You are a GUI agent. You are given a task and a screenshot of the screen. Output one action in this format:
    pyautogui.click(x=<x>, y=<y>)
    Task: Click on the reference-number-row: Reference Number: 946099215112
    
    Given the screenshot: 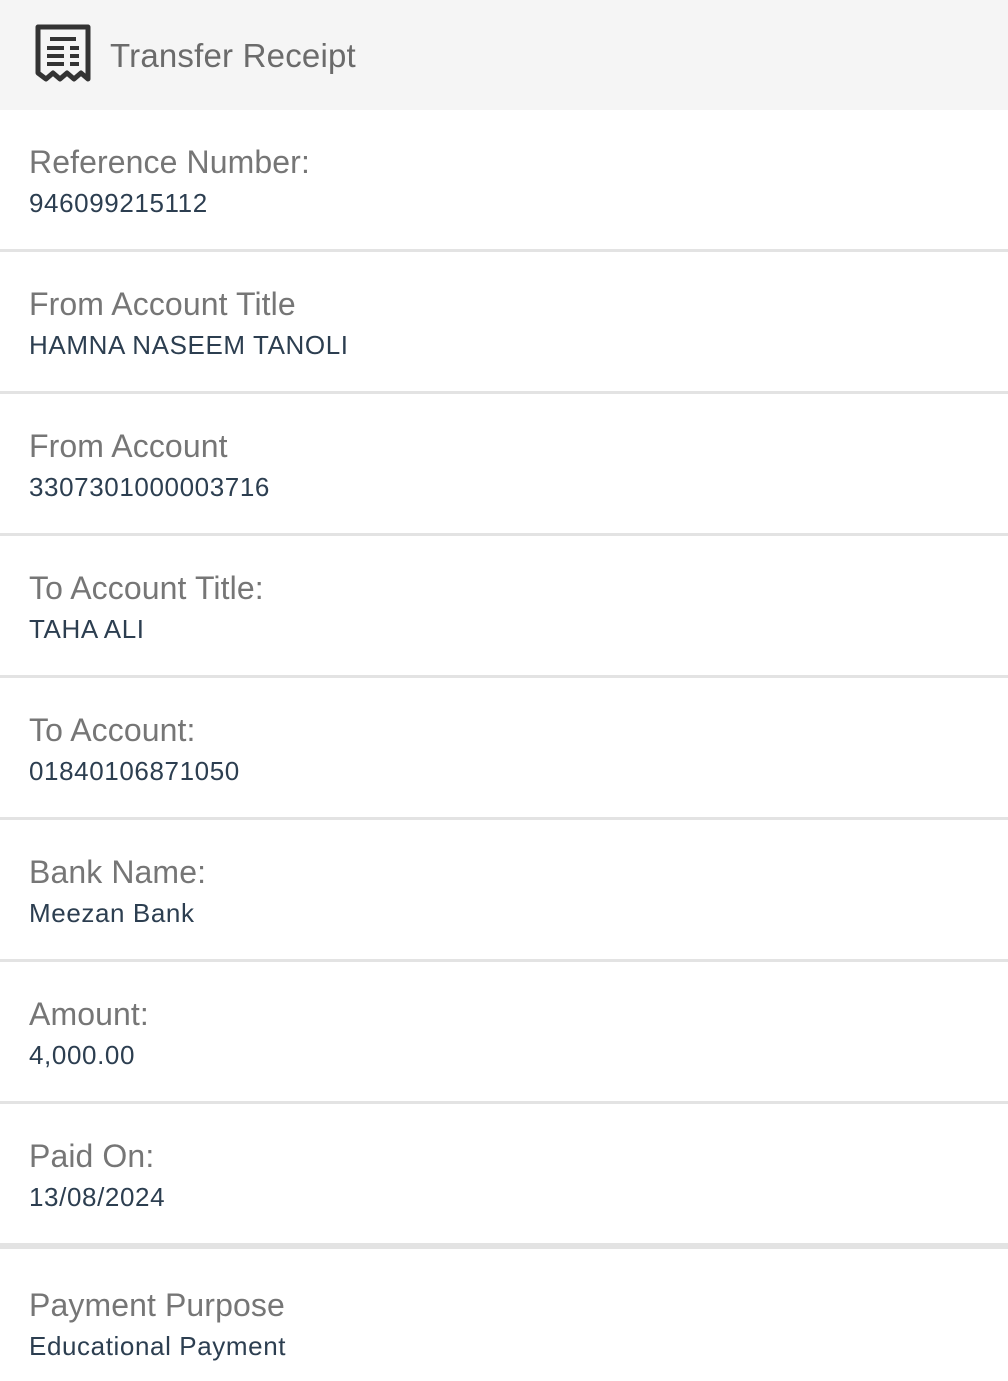 What is the action you would take?
    pyautogui.click(x=504, y=181)
    